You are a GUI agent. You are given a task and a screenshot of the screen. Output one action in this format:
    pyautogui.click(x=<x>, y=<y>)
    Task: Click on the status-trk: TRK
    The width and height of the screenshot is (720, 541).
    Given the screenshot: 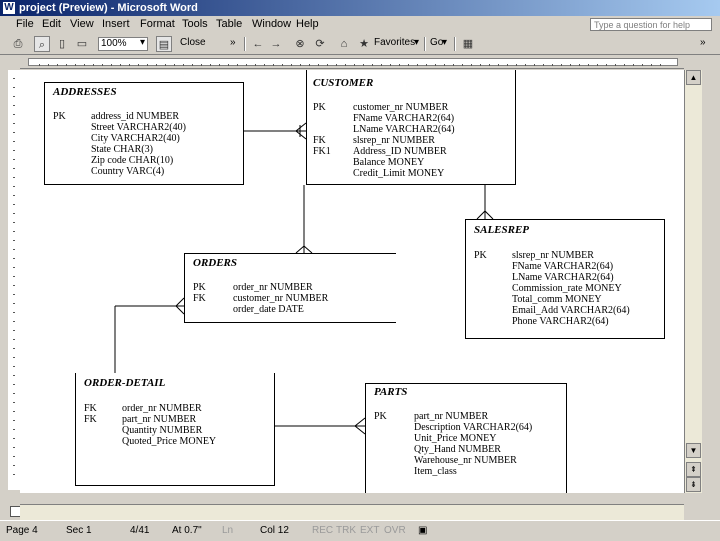 What is the action you would take?
    pyautogui.click(x=346, y=530)
    